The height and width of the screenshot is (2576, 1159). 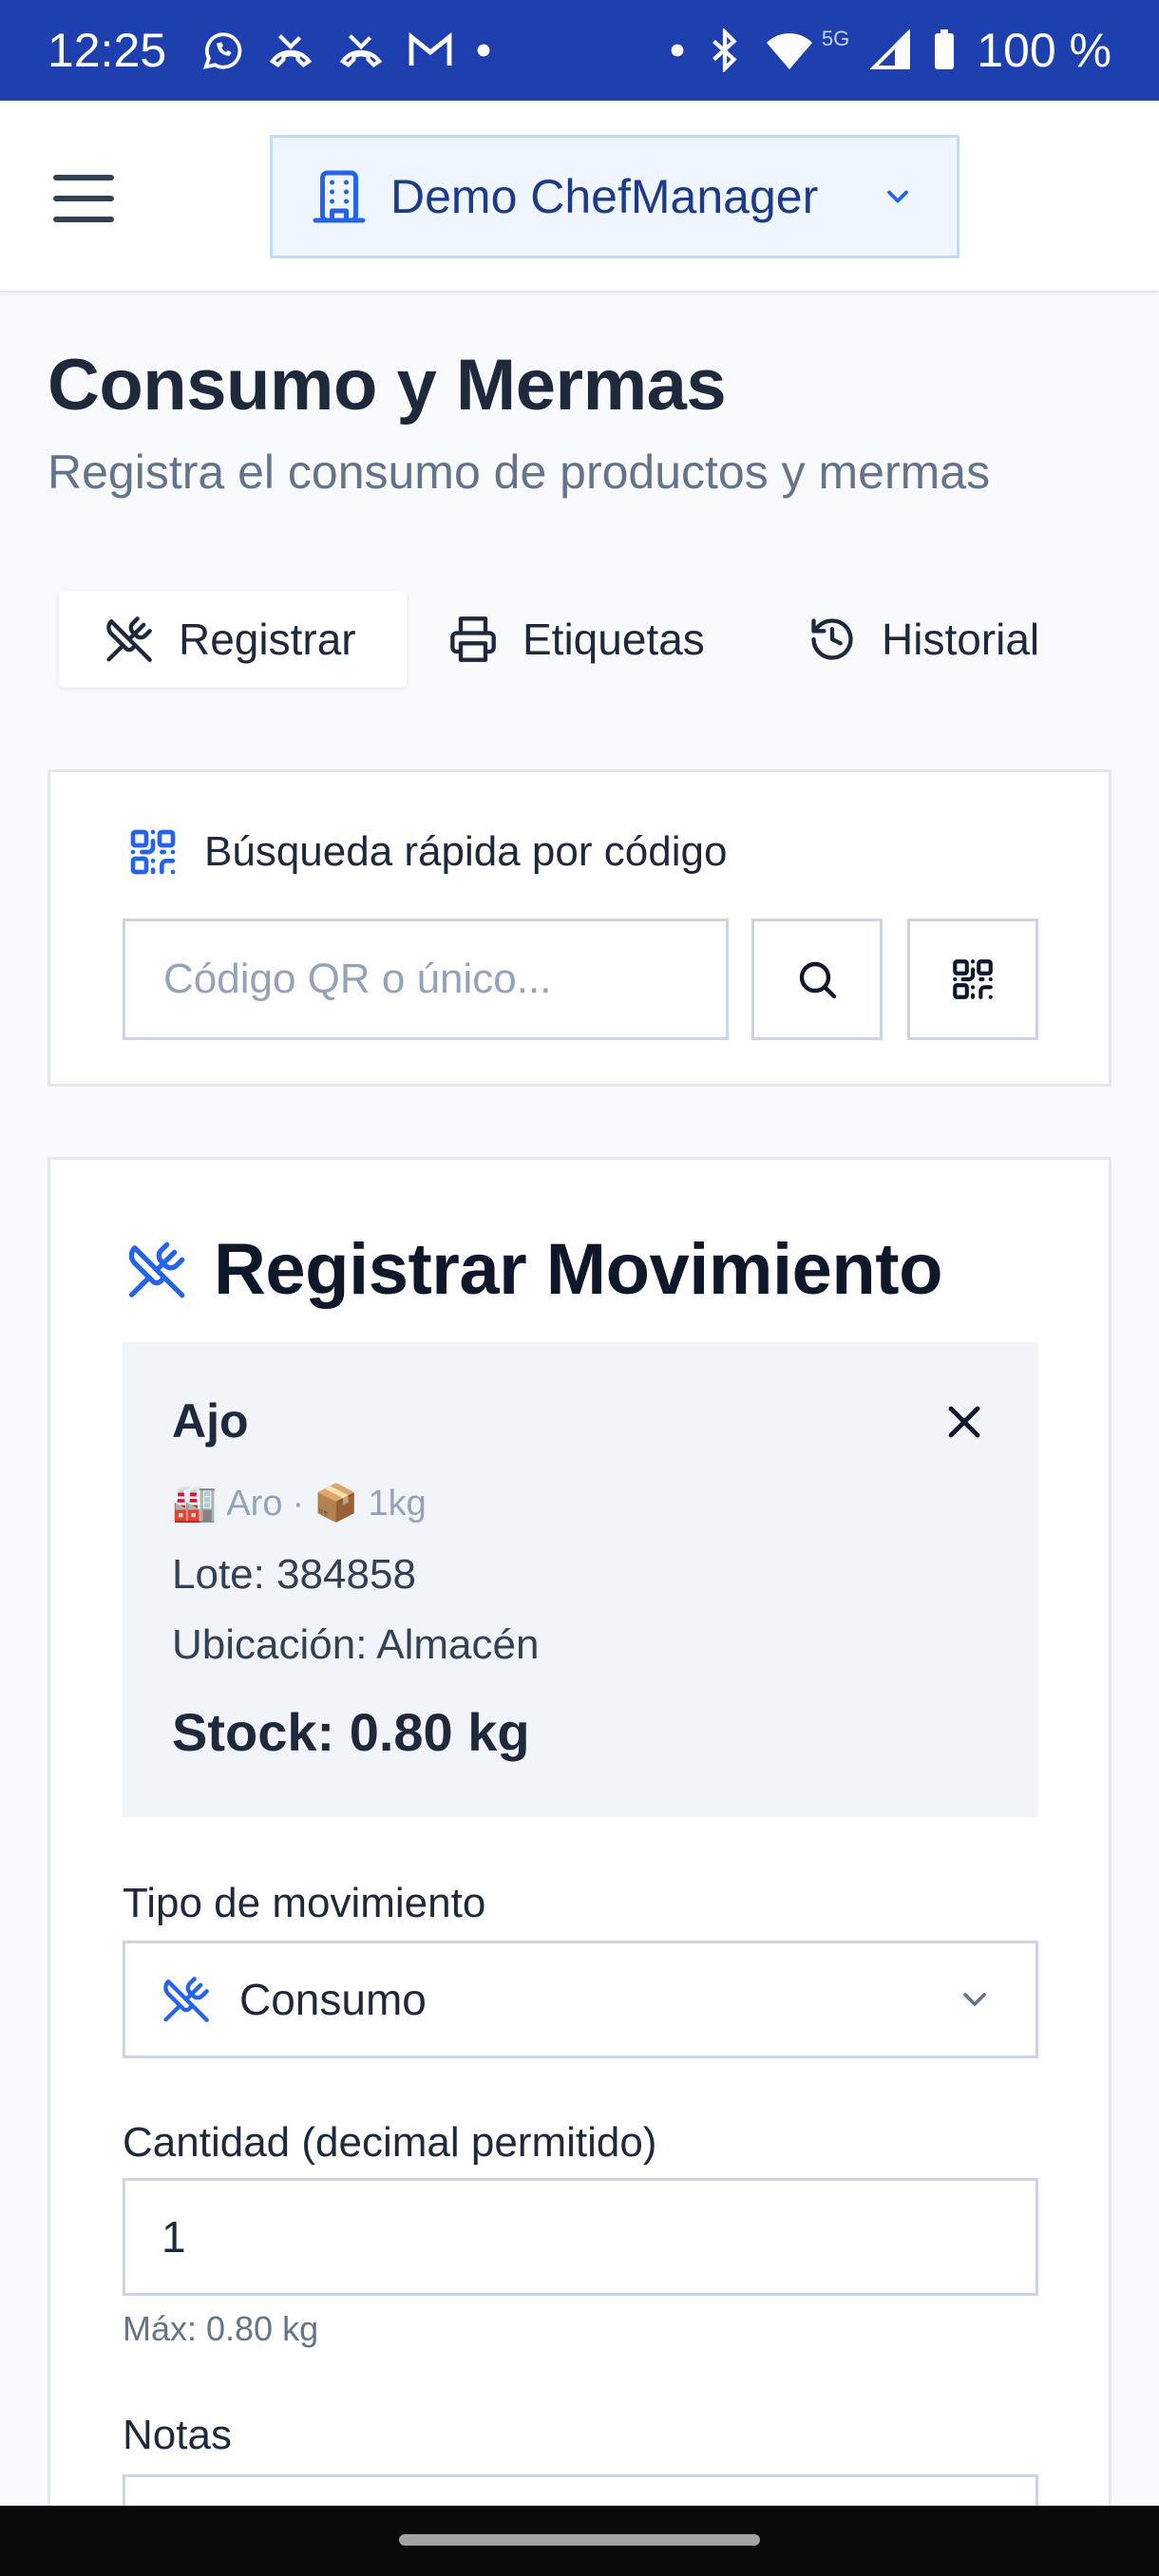 I want to click on product-name: Ajo, so click(x=210, y=1421).